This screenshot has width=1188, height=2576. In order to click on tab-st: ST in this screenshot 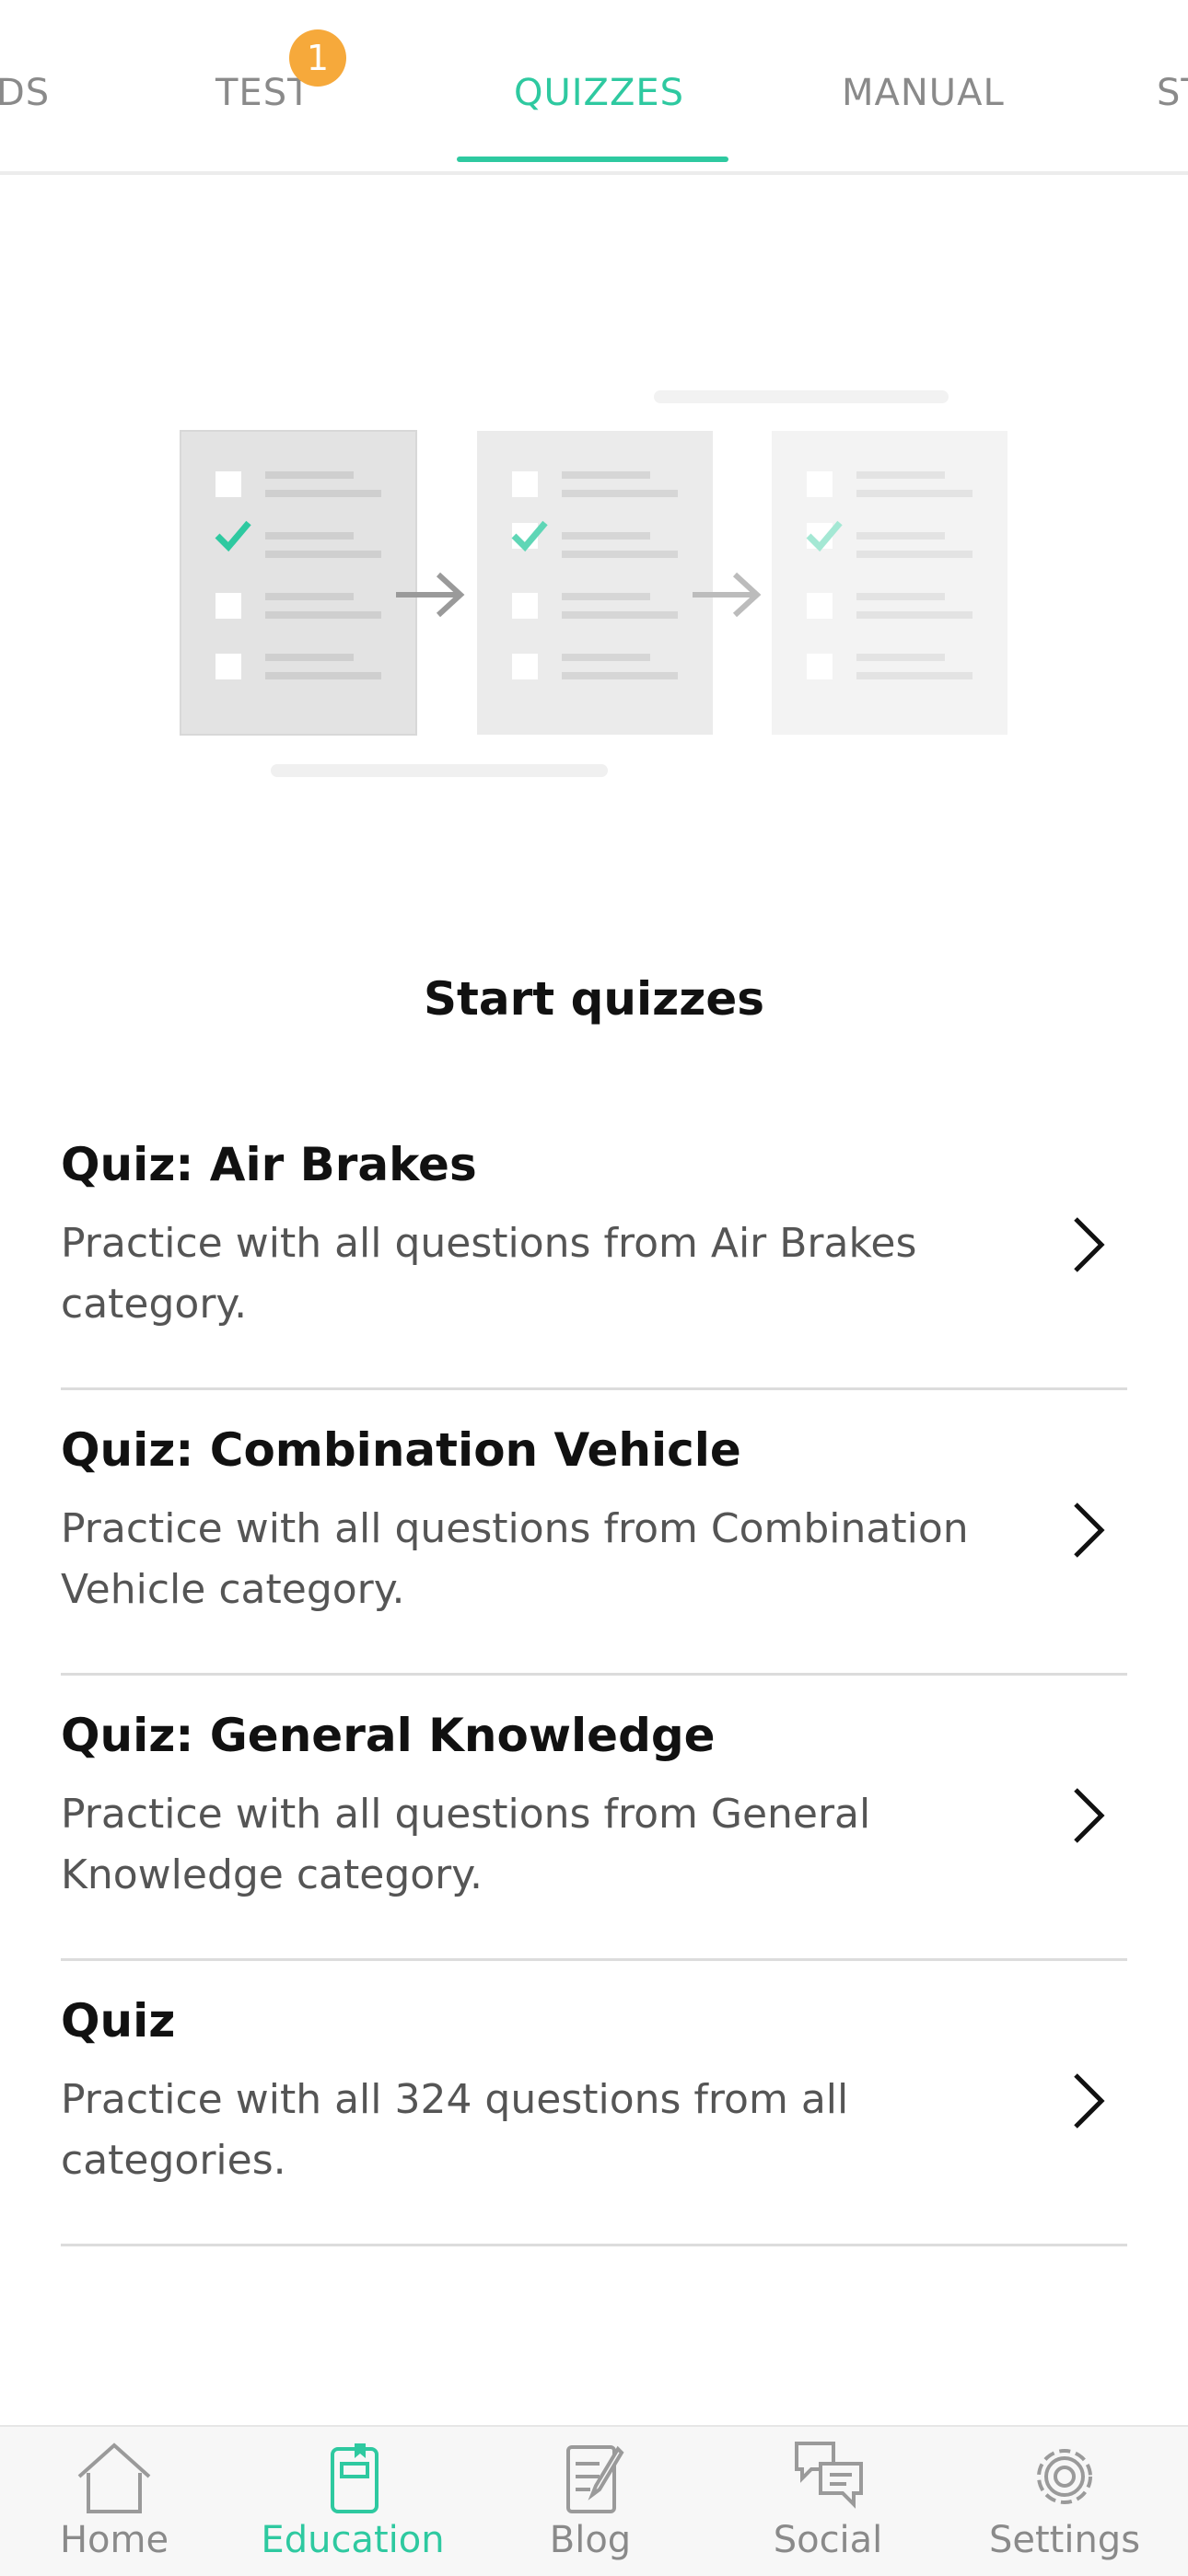, I will do `click(1172, 93)`.